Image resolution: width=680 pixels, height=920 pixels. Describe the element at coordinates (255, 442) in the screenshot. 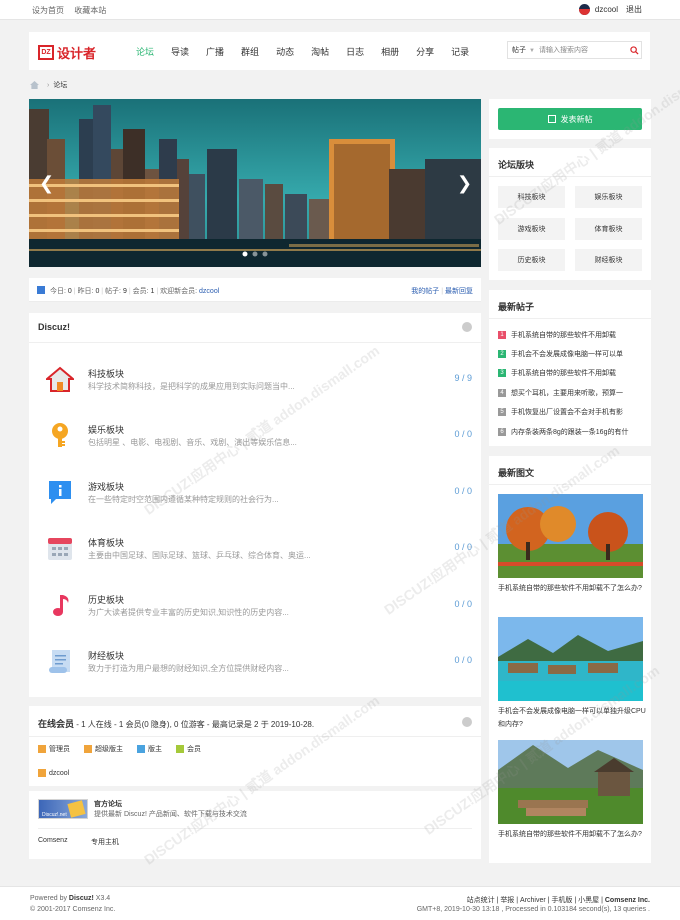

I see `forum-row: 娱乐板块 包括明星 、电影、电视剧、音乐、戏剧、演出等娱乐信息... 0 / 0` at that location.